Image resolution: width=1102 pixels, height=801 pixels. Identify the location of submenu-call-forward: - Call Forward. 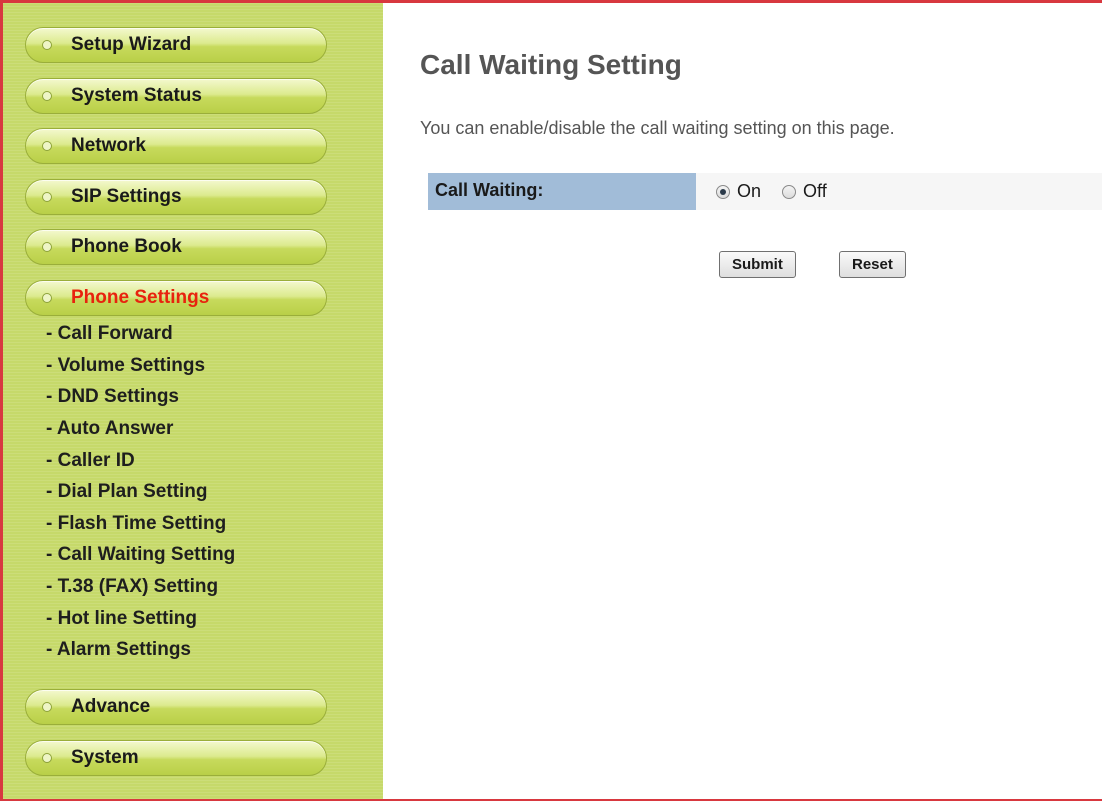
(109, 334).